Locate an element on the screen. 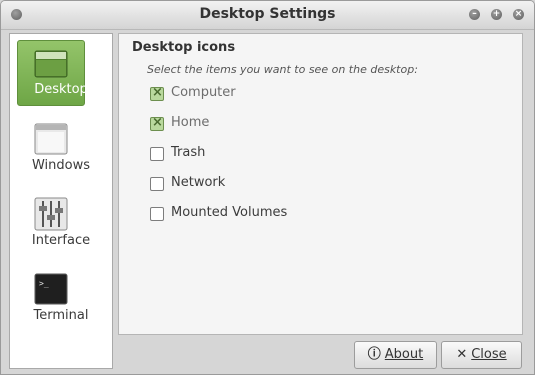 Image resolution: width=535 pixels, height=375 pixels. close-button: ✕ Close is located at coordinates (481, 355).